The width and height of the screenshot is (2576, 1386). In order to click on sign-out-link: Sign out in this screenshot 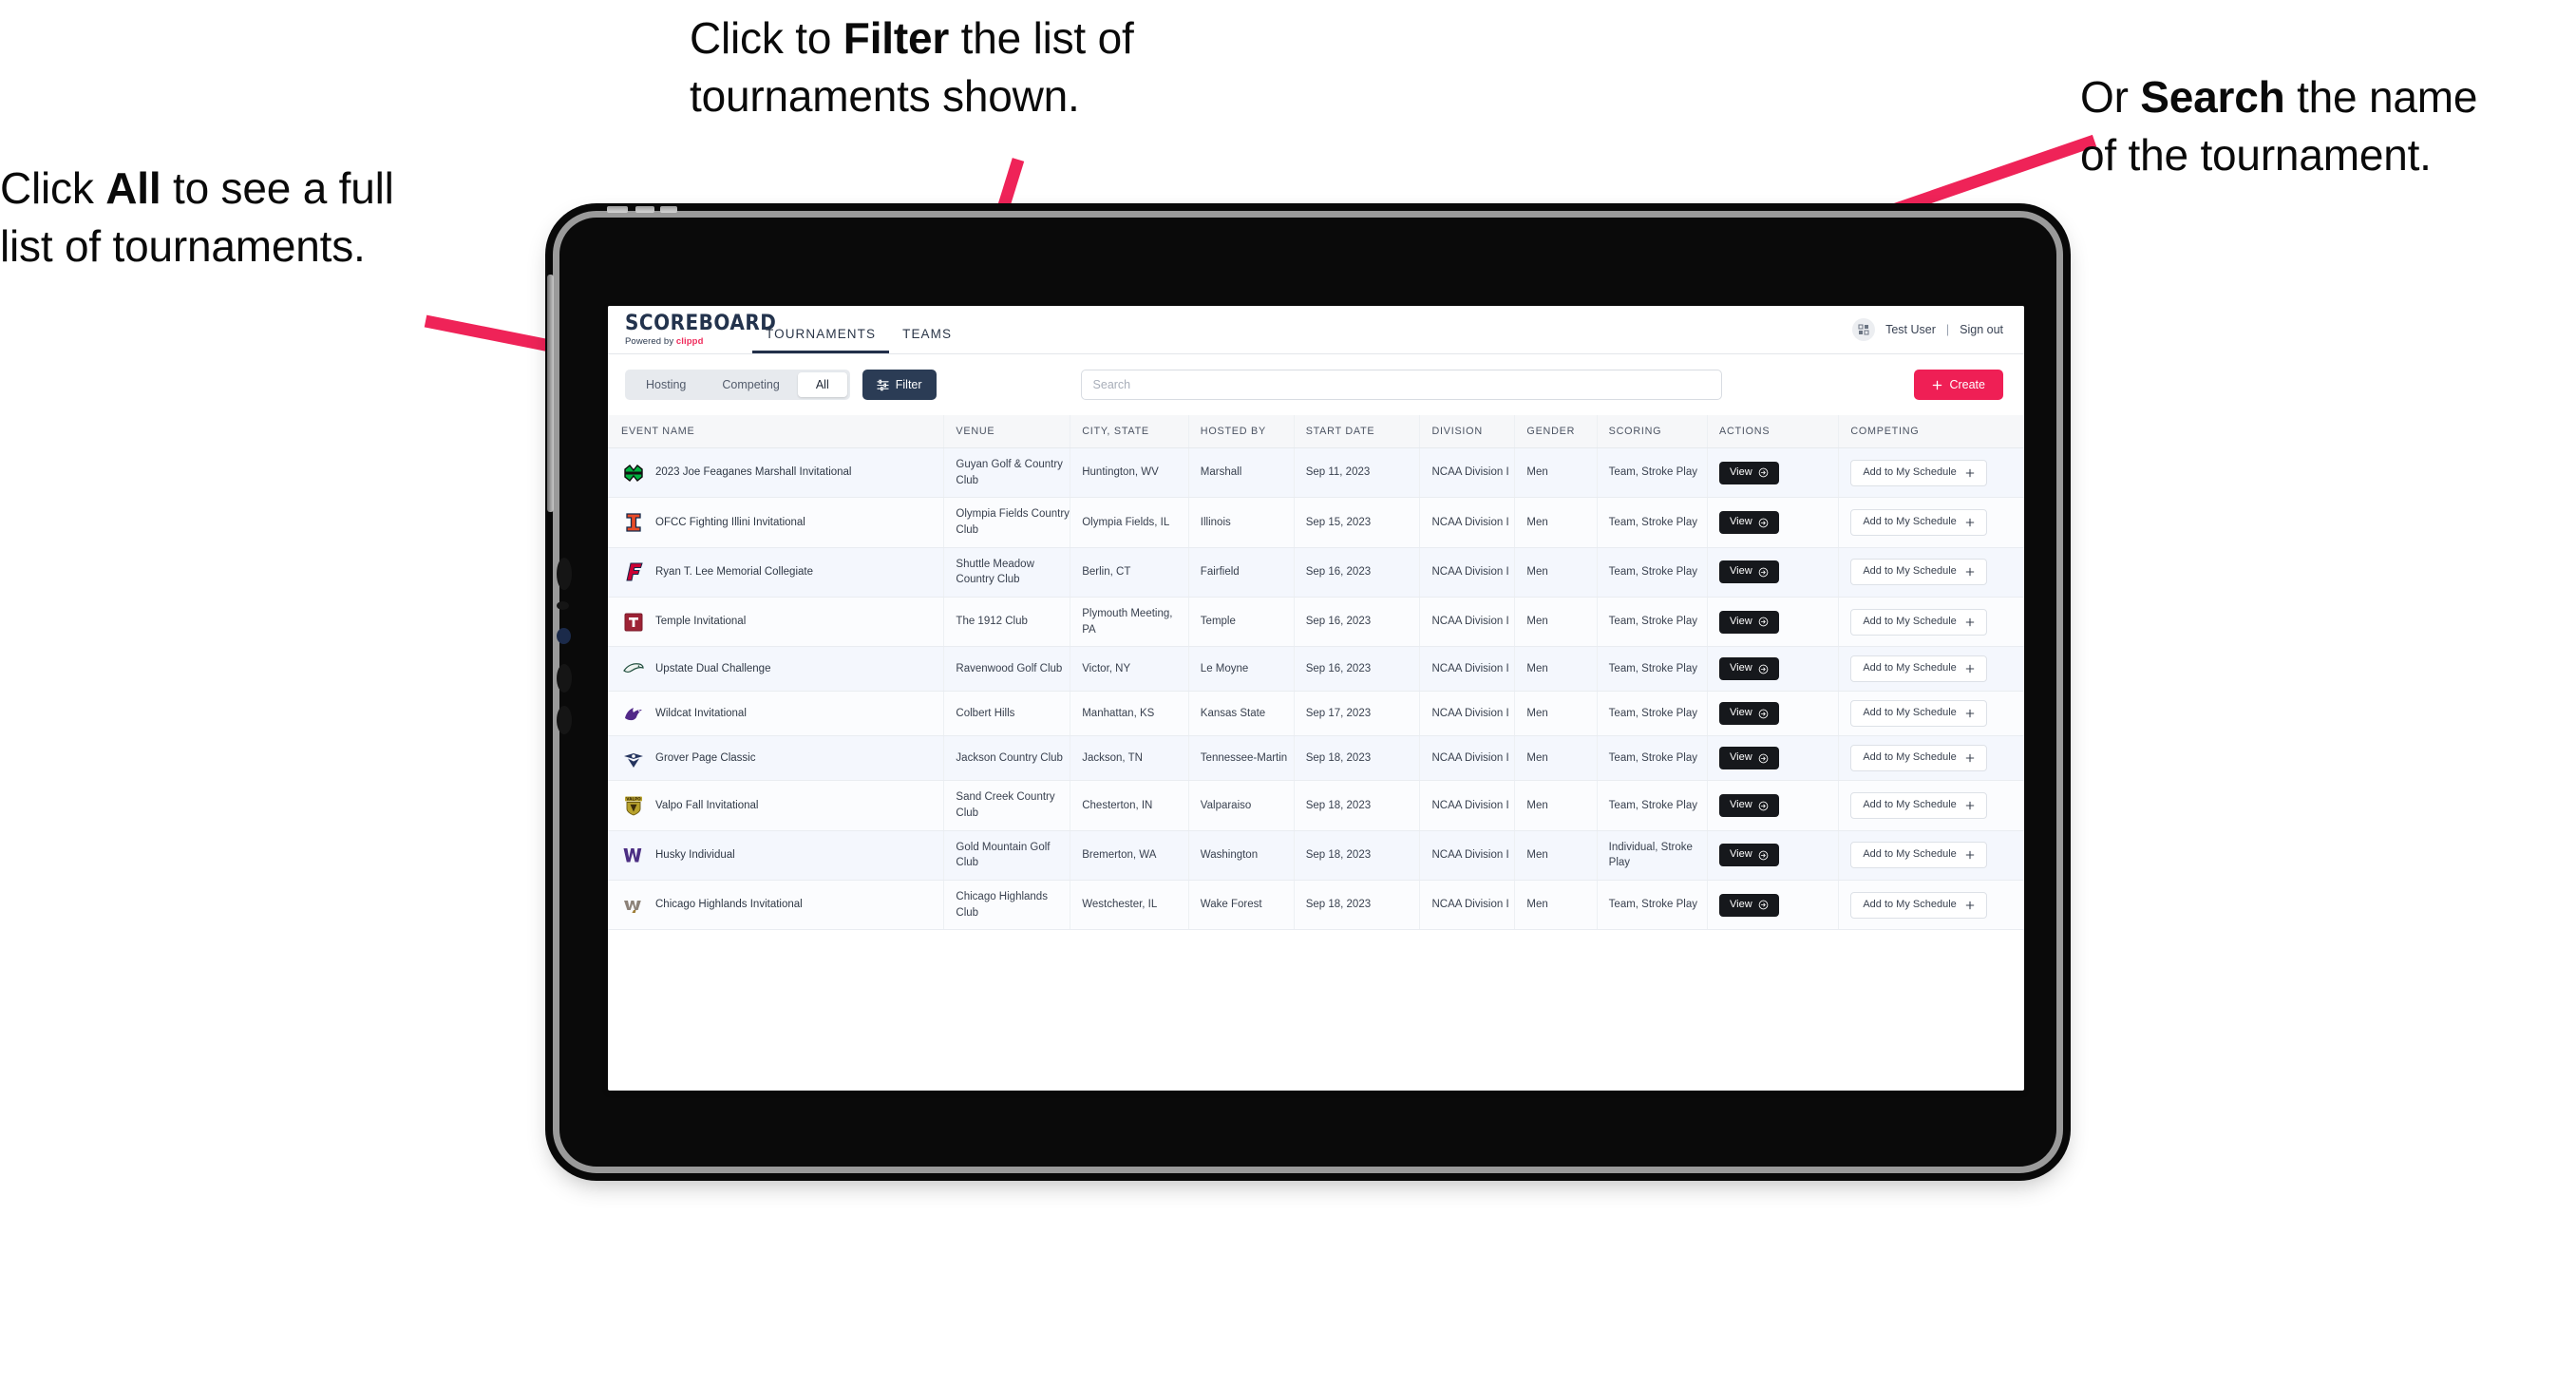, I will do `click(1981, 329)`.